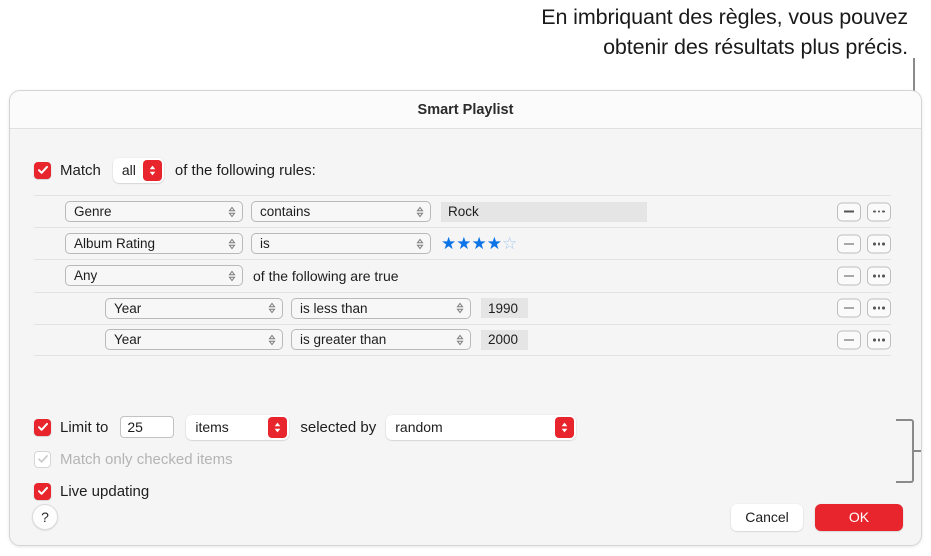 The height and width of the screenshot is (556, 931). Describe the element at coordinates (905, 451) in the screenshot. I see `nesting-bracket-annotation` at that location.